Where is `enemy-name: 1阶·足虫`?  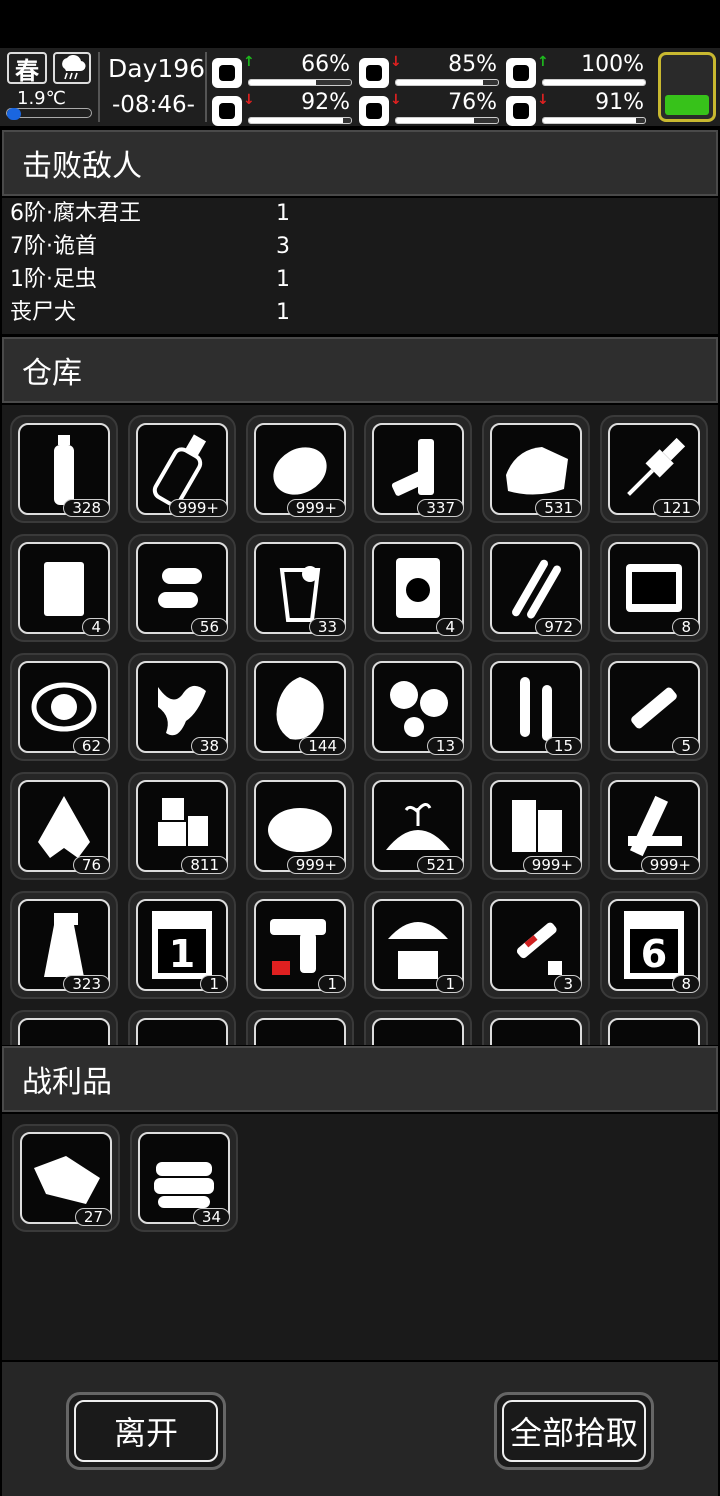
enemy-name: 1阶·足虫 is located at coordinates (53, 279).